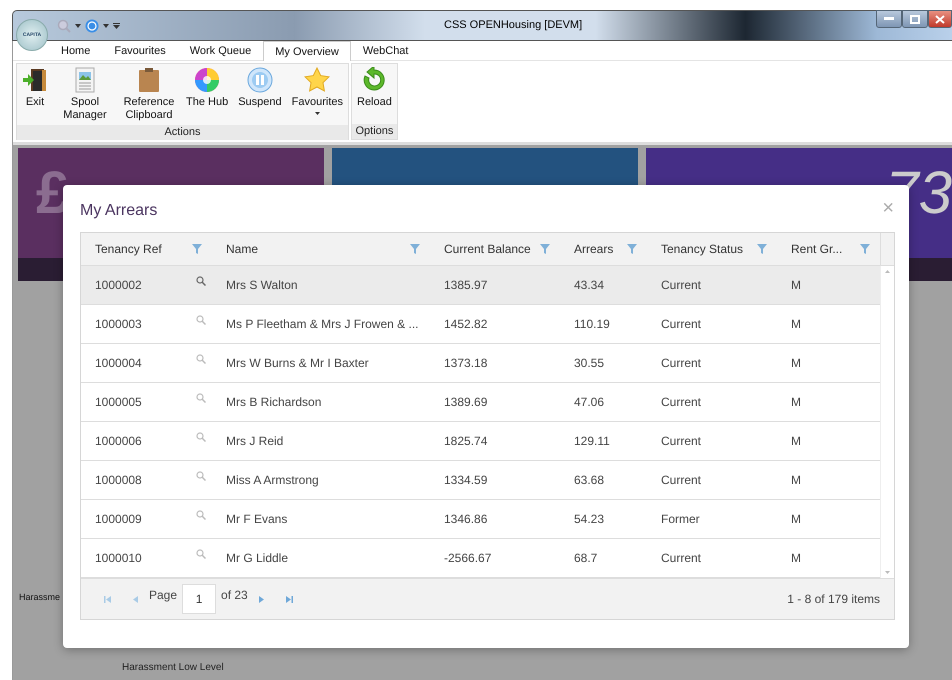 The height and width of the screenshot is (680, 952). Describe the element at coordinates (149, 94) in the screenshot. I see `ribbon-button: Reference Clipboard` at that location.